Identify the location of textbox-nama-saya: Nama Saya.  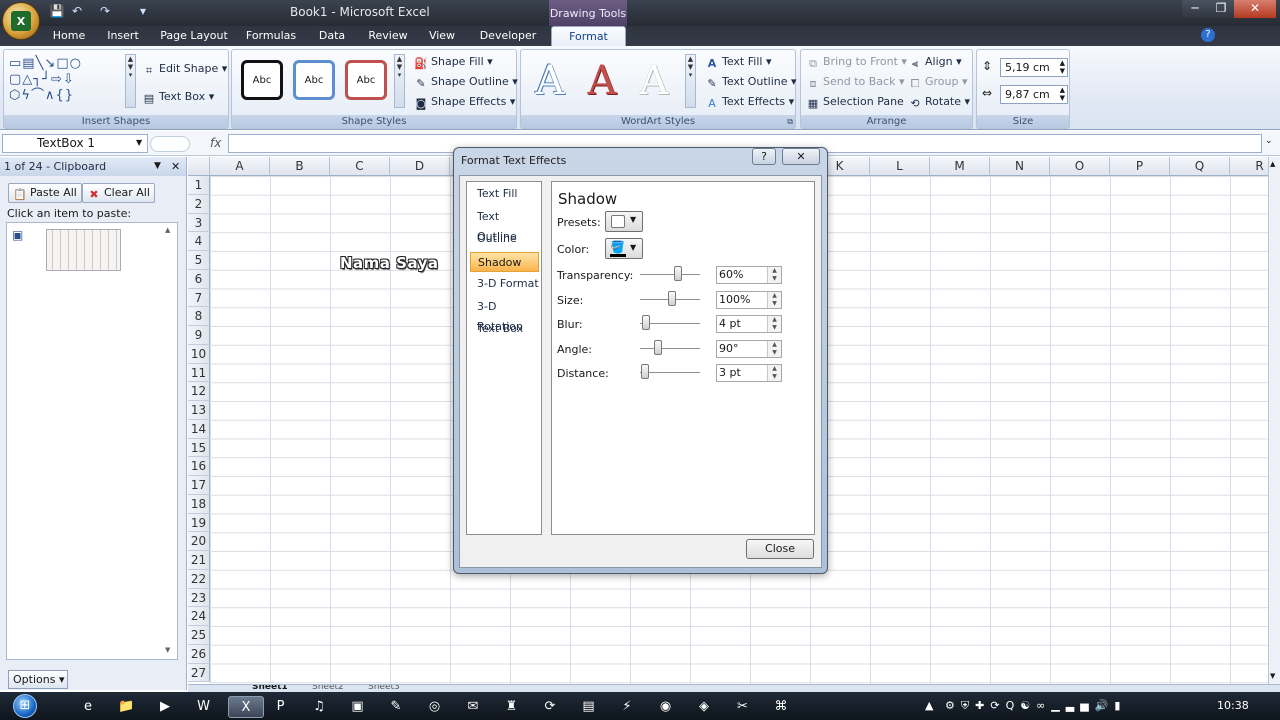
(389, 263).